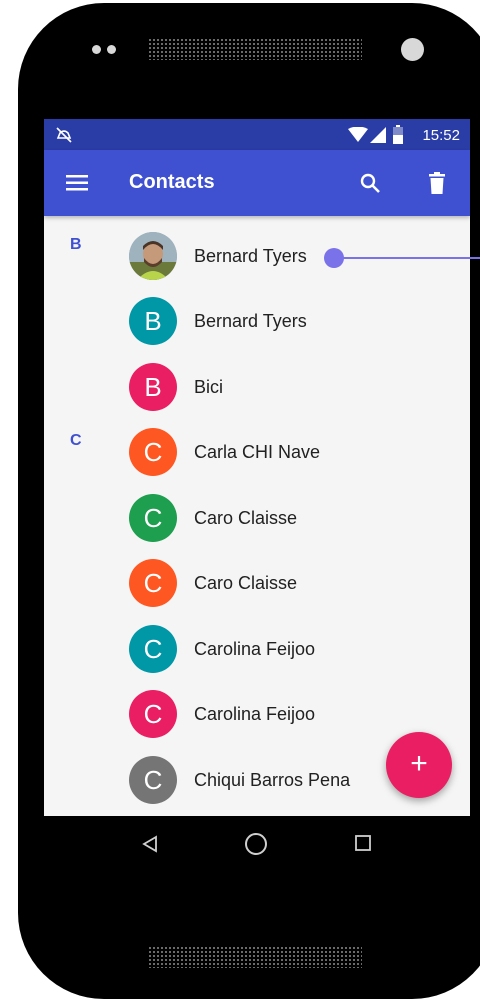 Image resolution: width=480 pixels, height=1002 pixels. I want to click on add-icon: +, so click(419, 763).